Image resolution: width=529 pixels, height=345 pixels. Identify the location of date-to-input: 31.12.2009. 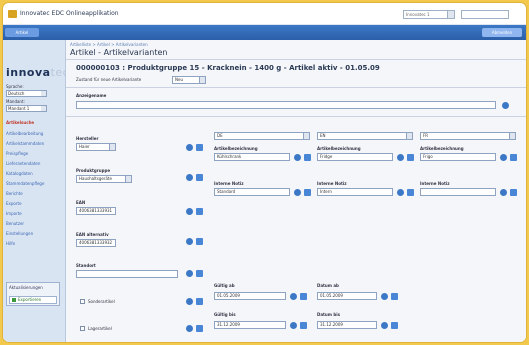
(347, 325).